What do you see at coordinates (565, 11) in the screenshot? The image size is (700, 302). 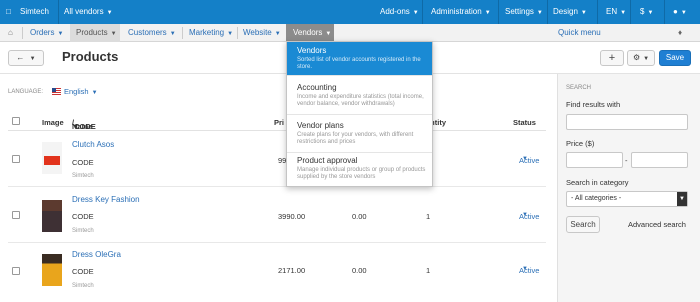 I see `topbar-item-label: Design` at bounding box center [565, 11].